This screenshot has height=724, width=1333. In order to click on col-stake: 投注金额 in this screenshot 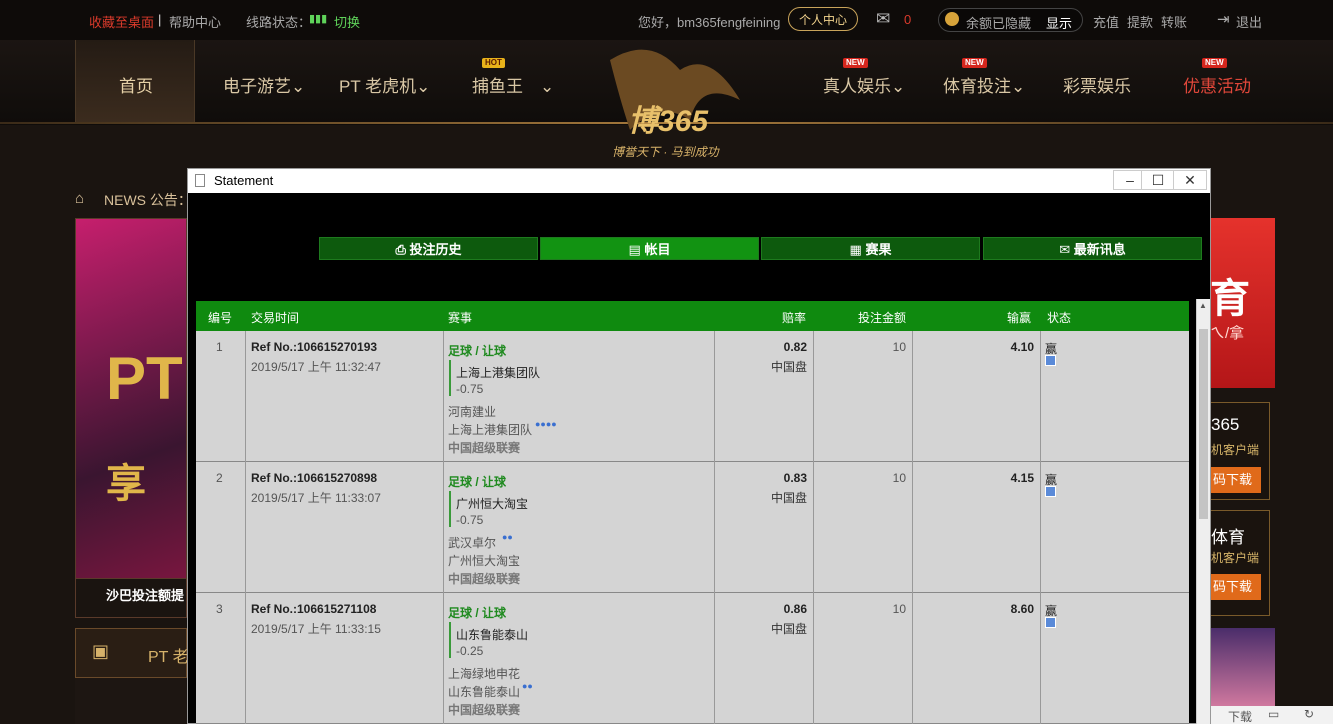, I will do `click(882, 318)`.